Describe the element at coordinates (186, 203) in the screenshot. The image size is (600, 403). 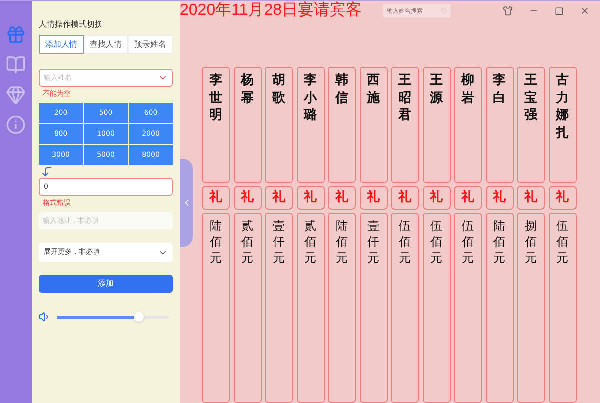
I see `collapse-tab` at that location.